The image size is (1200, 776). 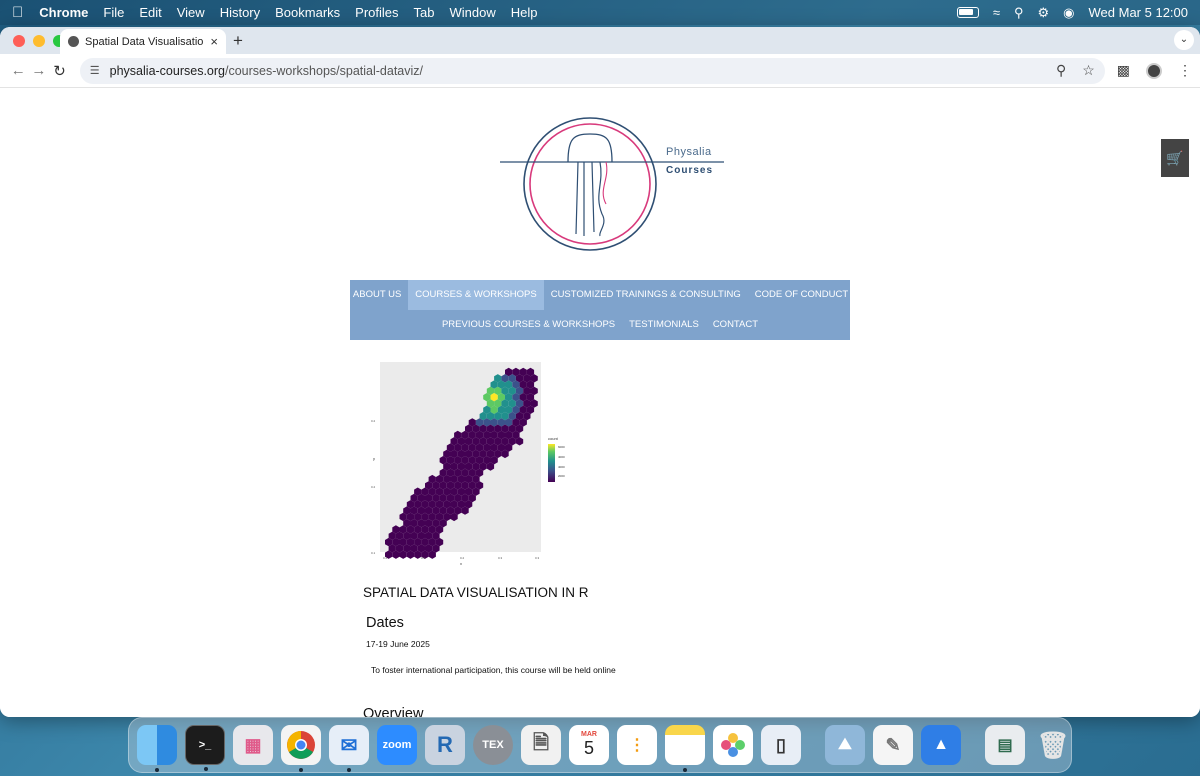 I want to click on course-title: SPATIAL DATA VISUALISATION IN R, so click(x=476, y=592).